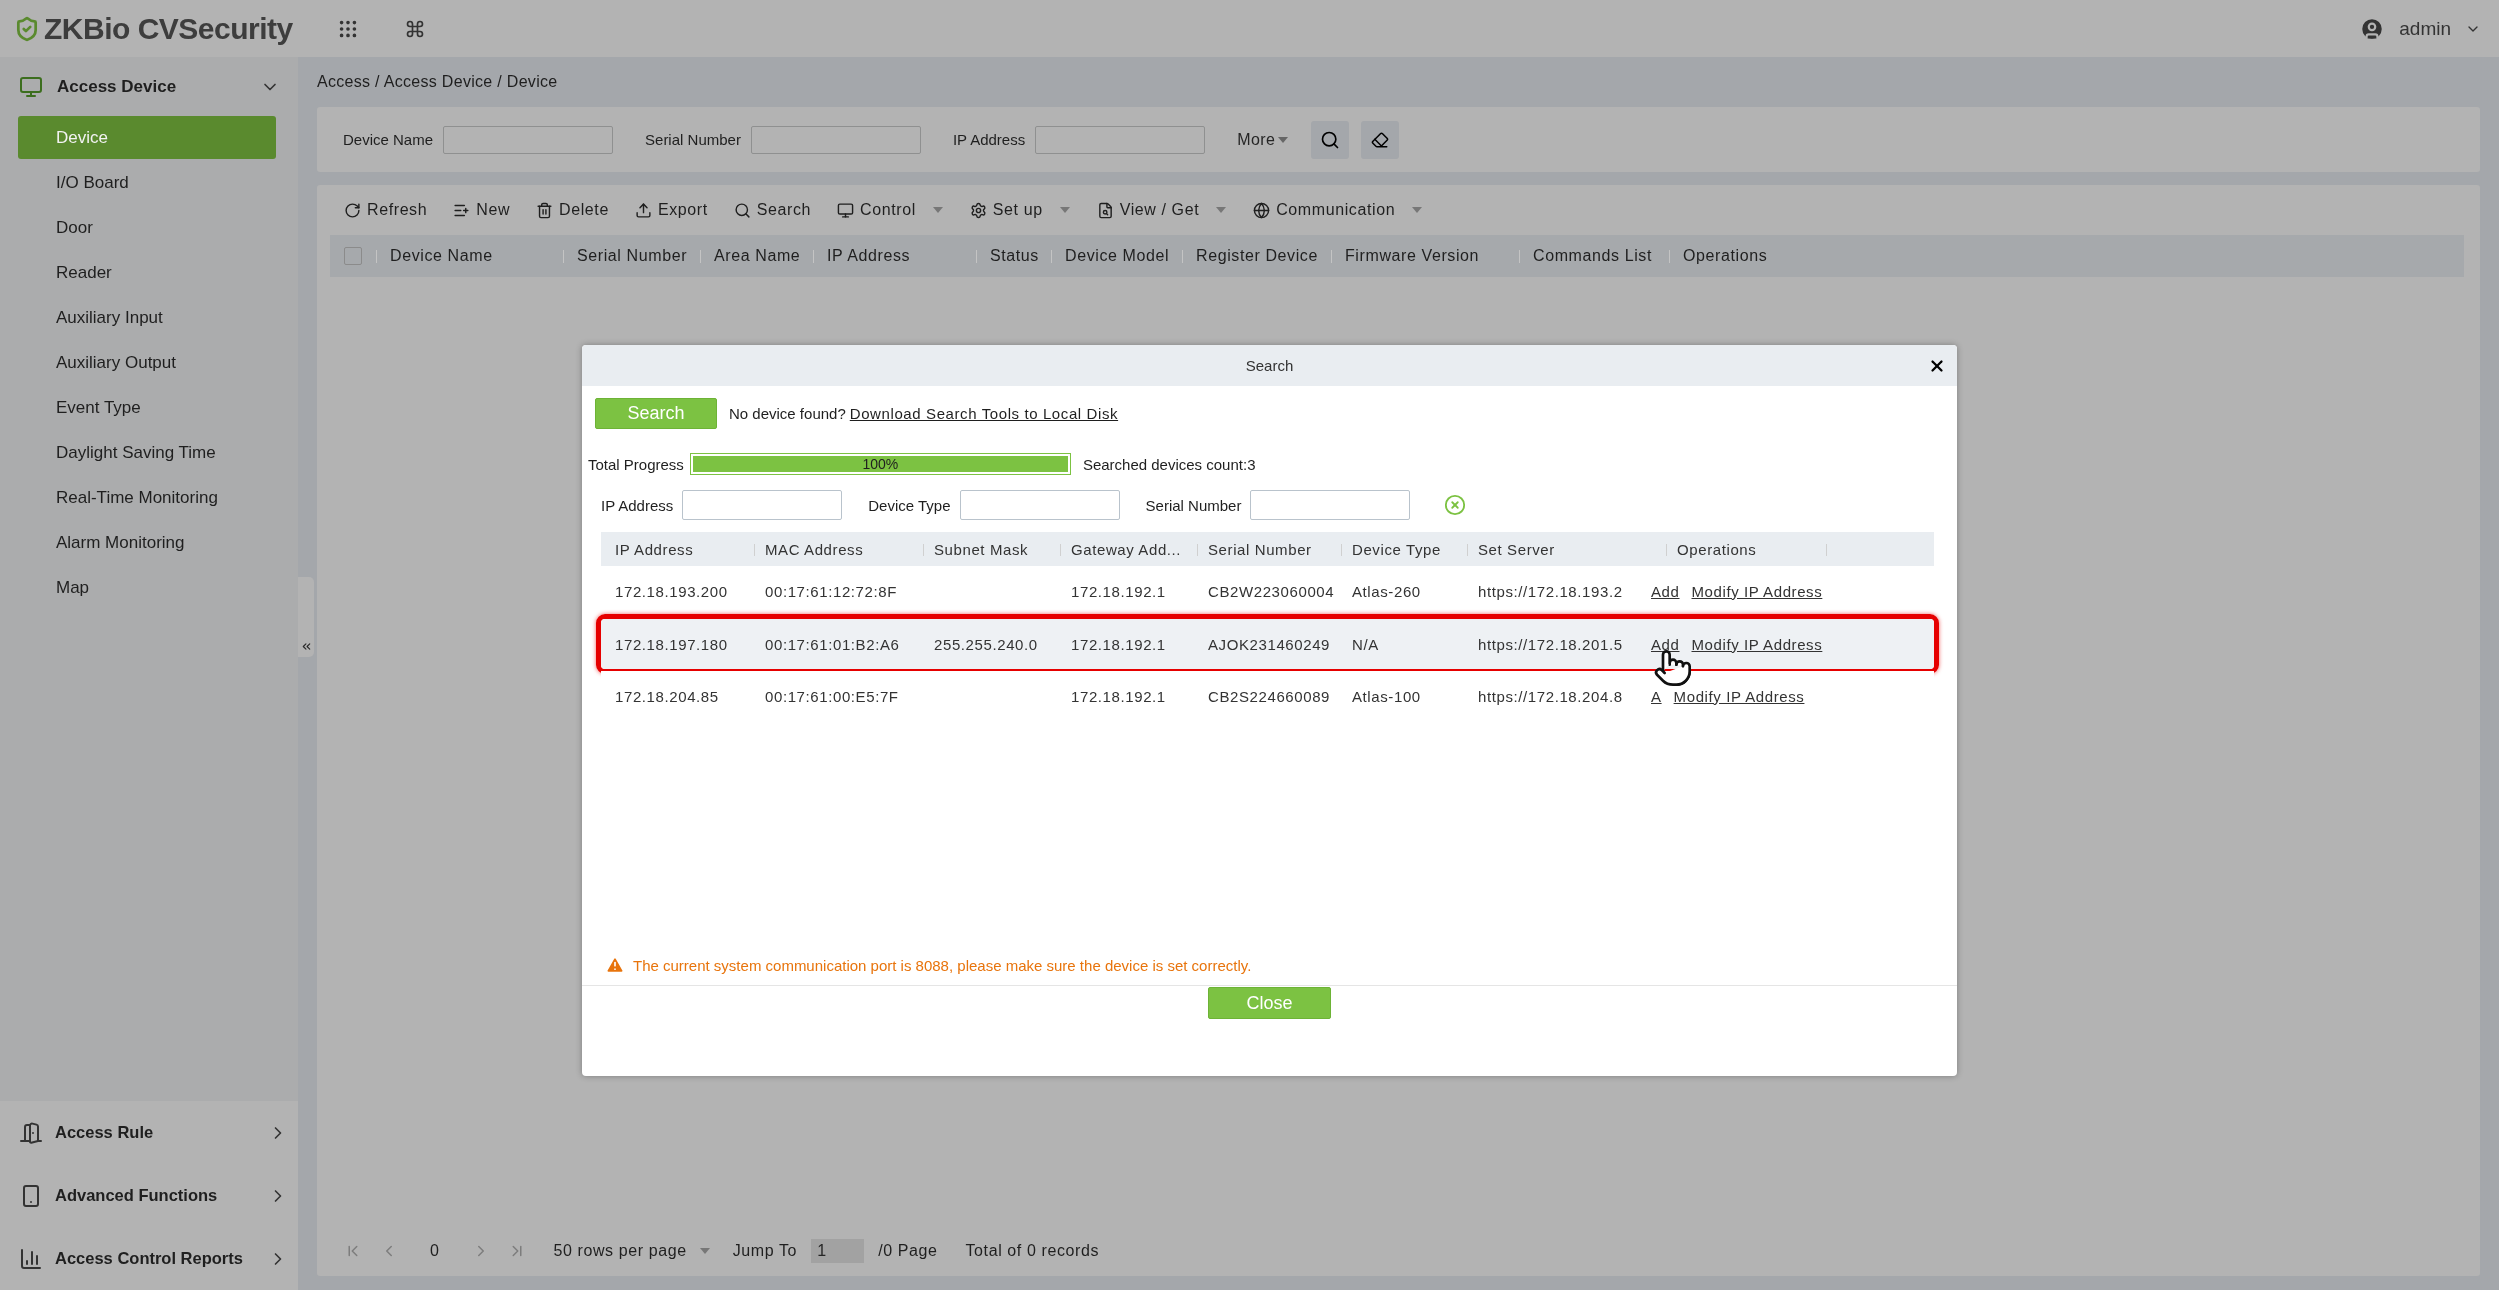  Describe the element at coordinates (149, 1195) in the screenshot. I see `sidebar-section: Advanced Functions` at that location.